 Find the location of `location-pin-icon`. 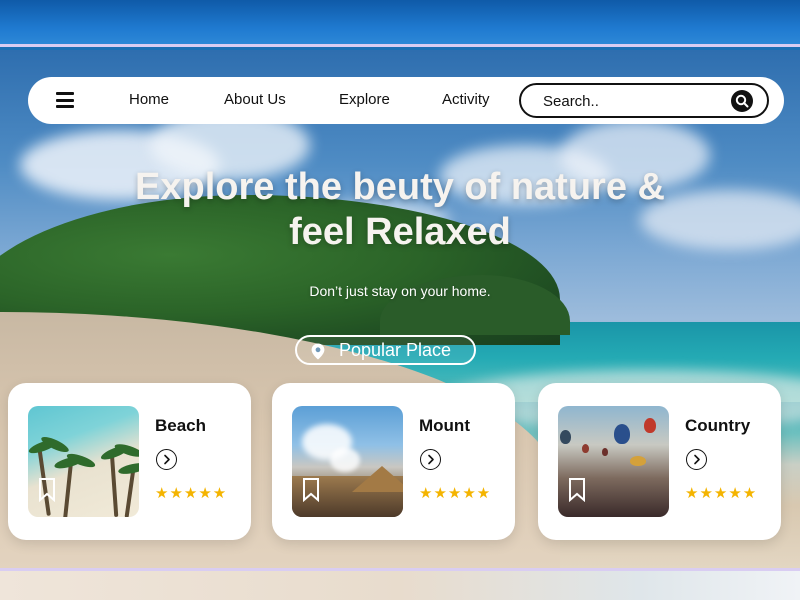

location-pin-icon is located at coordinates (318, 354).